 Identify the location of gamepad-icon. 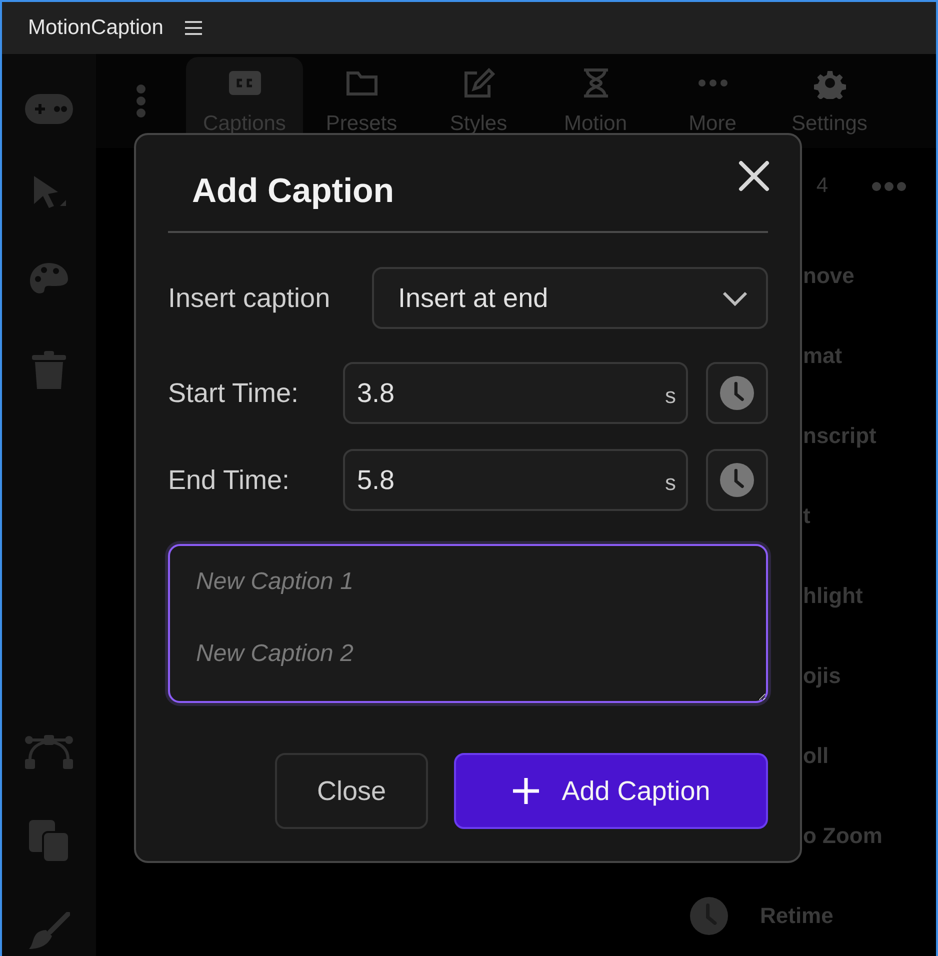
(49, 109).